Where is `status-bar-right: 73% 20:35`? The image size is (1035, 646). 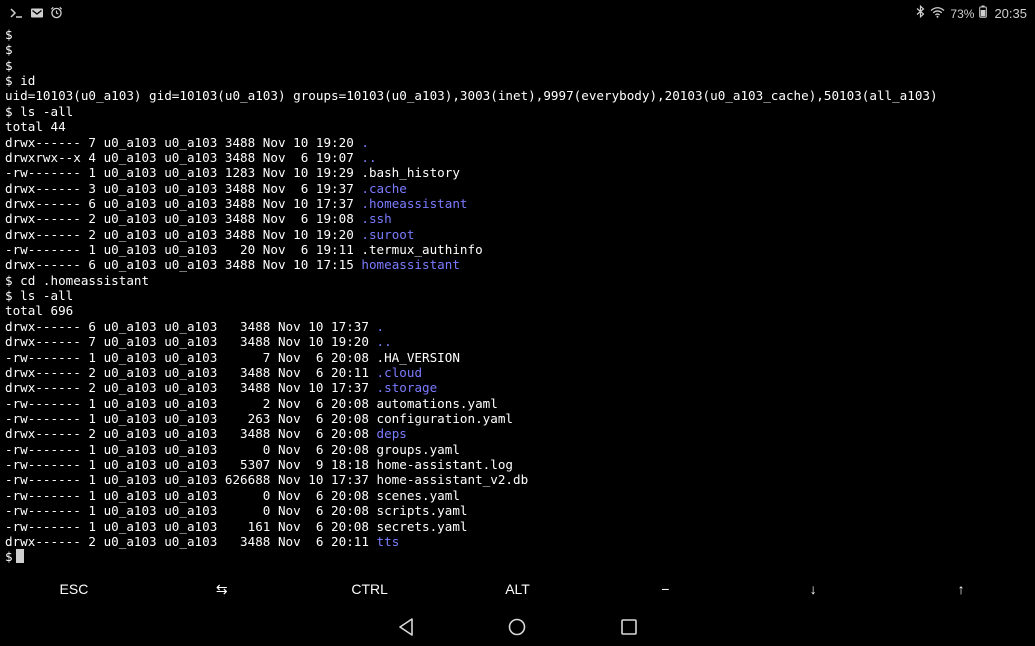
status-bar-right: 73% 20:35 is located at coordinates (971, 13).